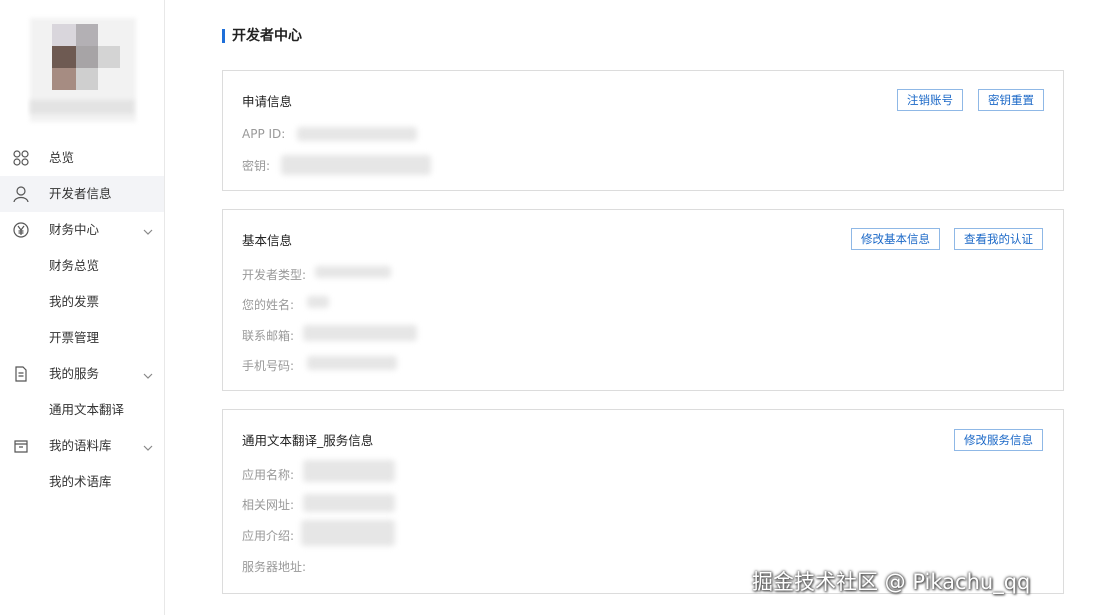  I want to click on view-certification-button: 查看我的认证, so click(998, 239).